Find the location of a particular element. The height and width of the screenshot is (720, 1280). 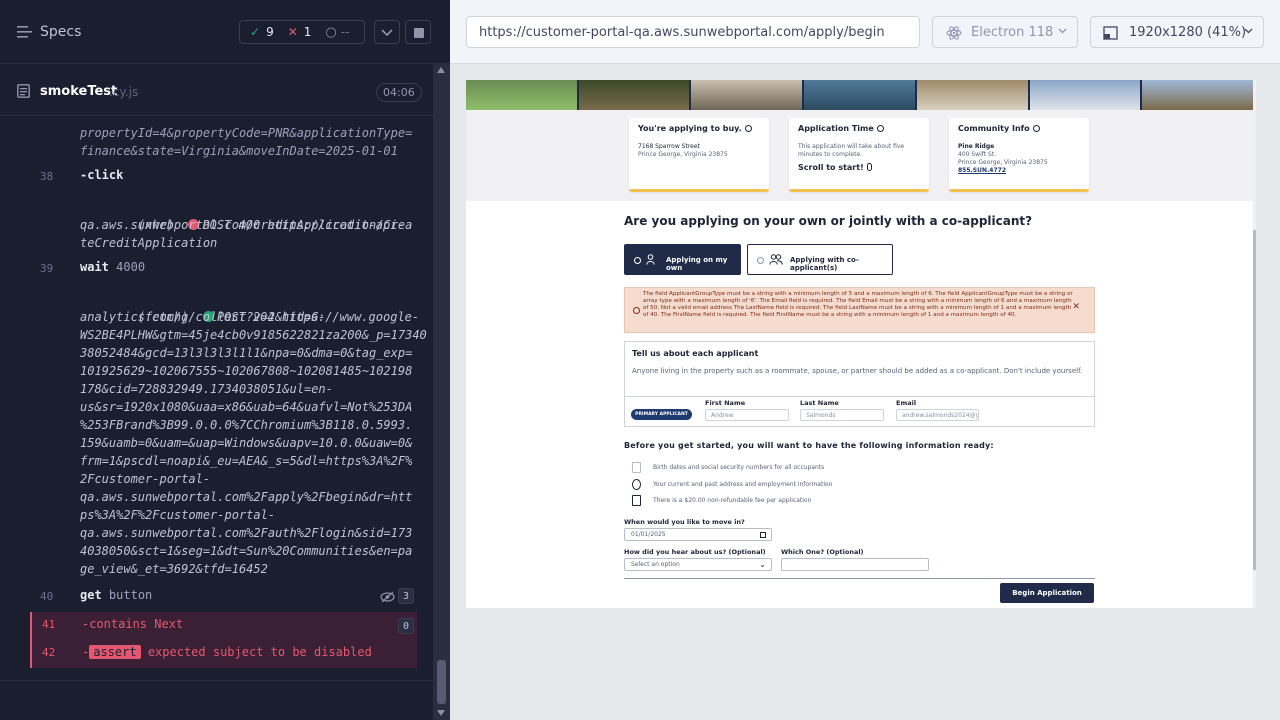

fetch-line: ps%3A%2F%2Fcustomer-portal- is located at coordinates (178, 515).